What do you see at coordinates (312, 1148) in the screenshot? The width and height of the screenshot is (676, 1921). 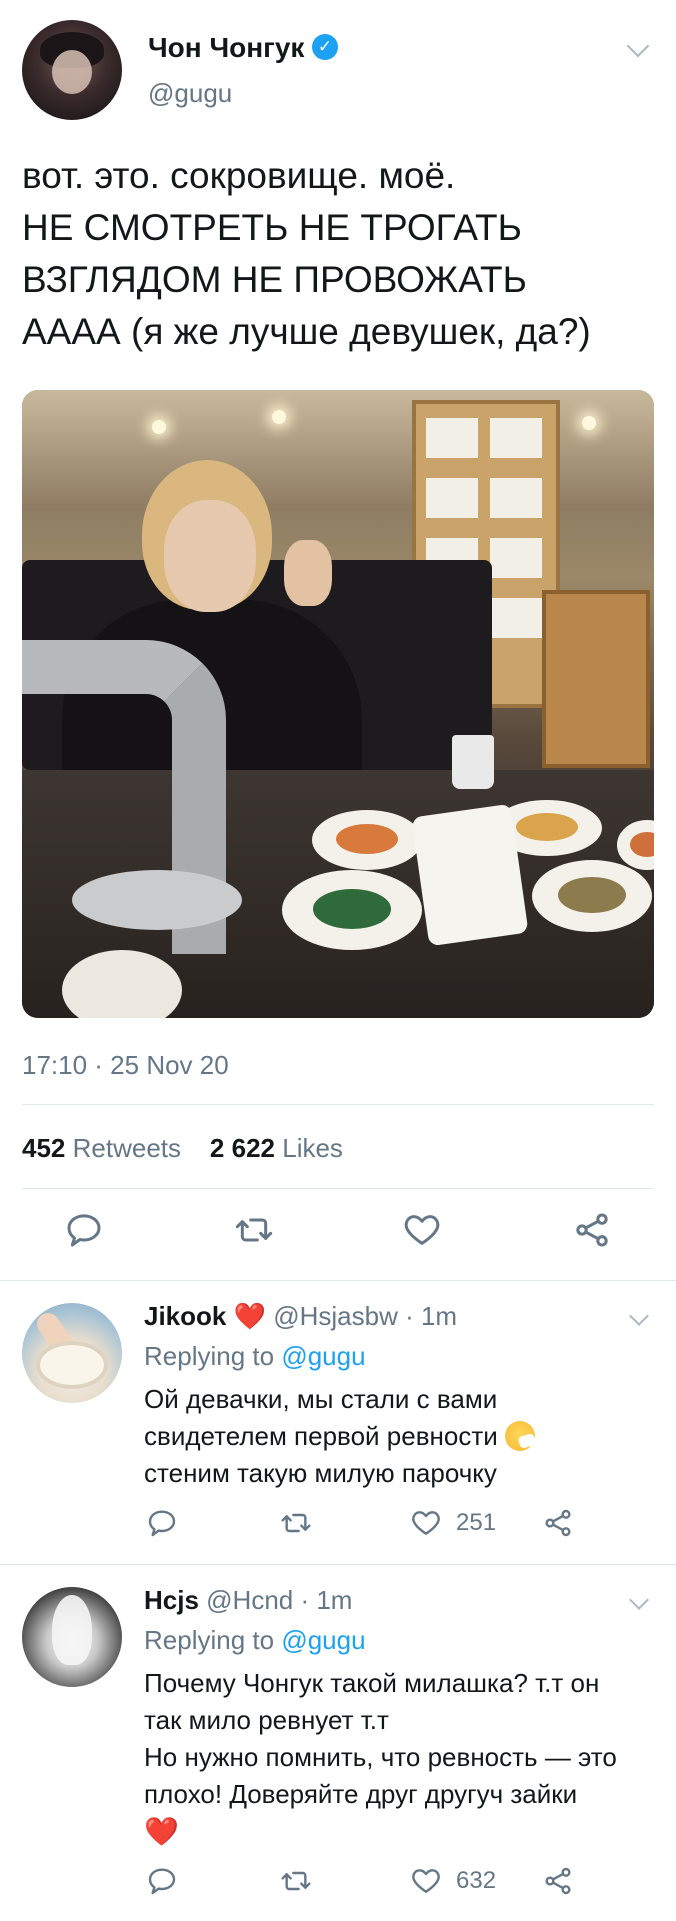 I see `likes-label: Likes` at bounding box center [312, 1148].